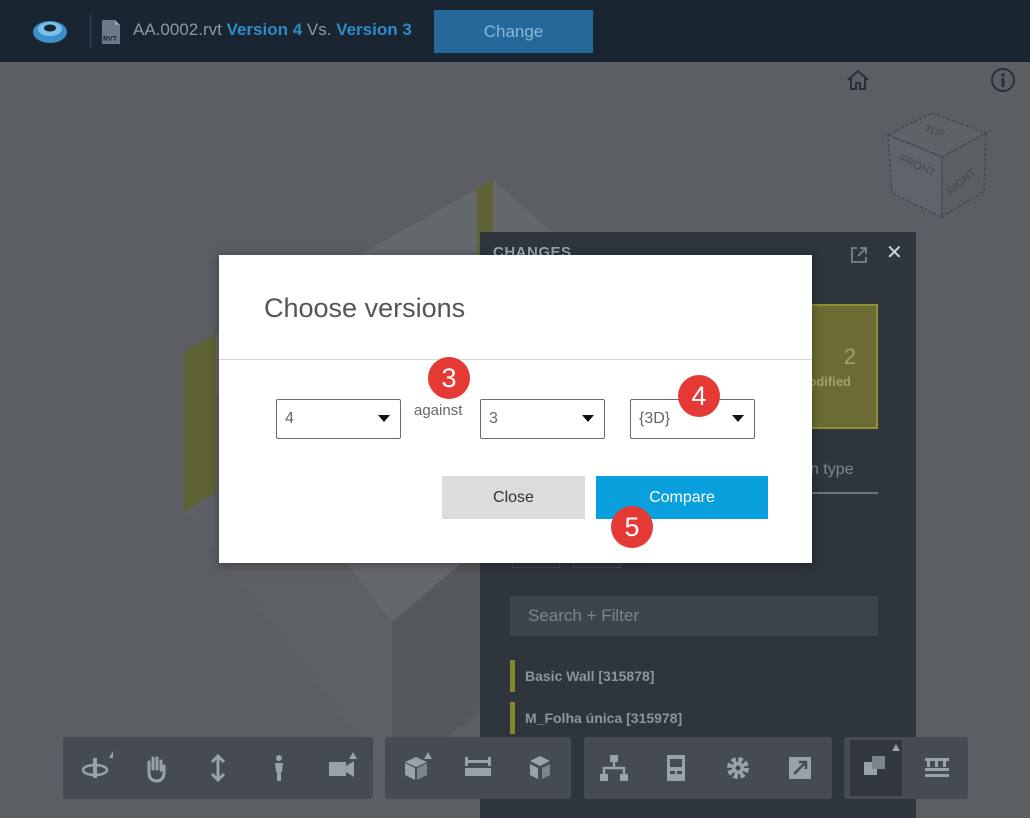 The width and height of the screenshot is (1030, 818). What do you see at coordinates (906, 768) in the screenshot?
I see `extras-toolbar` at bounding box center [906, 768].